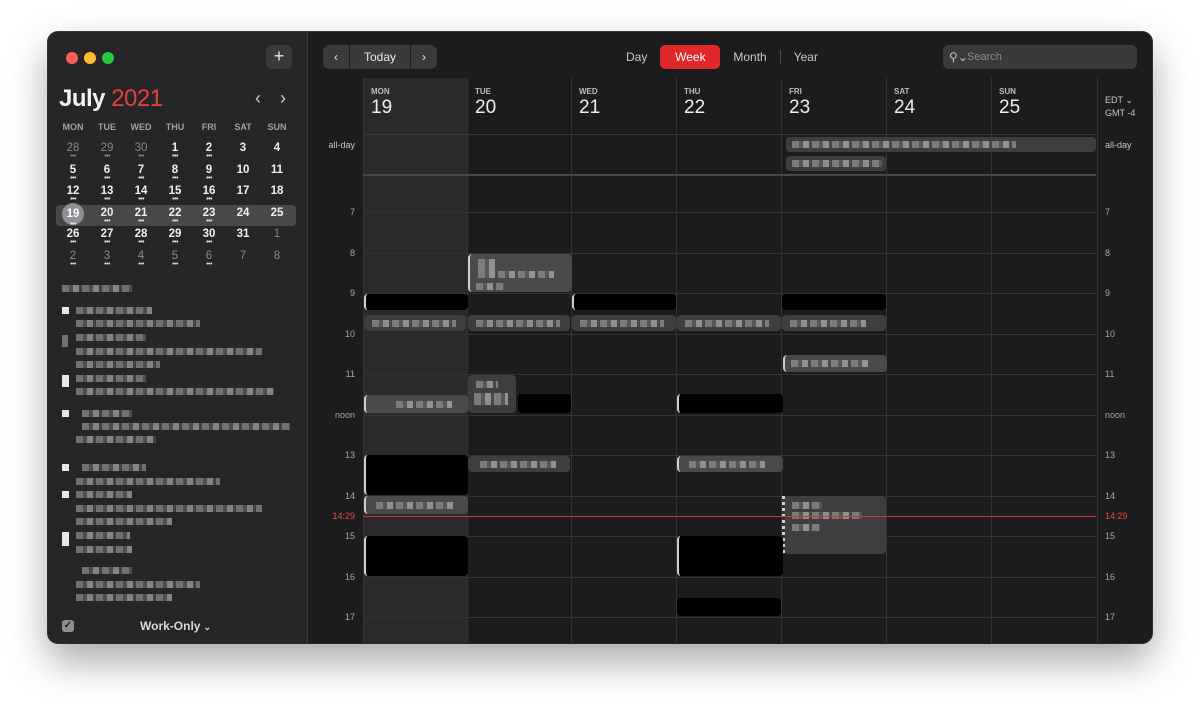 The width and height of the screenshot is (1200, 707). Describe the element at coordinates (624, 360) in the screenshot. I see `day-column-wed: WED 21` at that location.